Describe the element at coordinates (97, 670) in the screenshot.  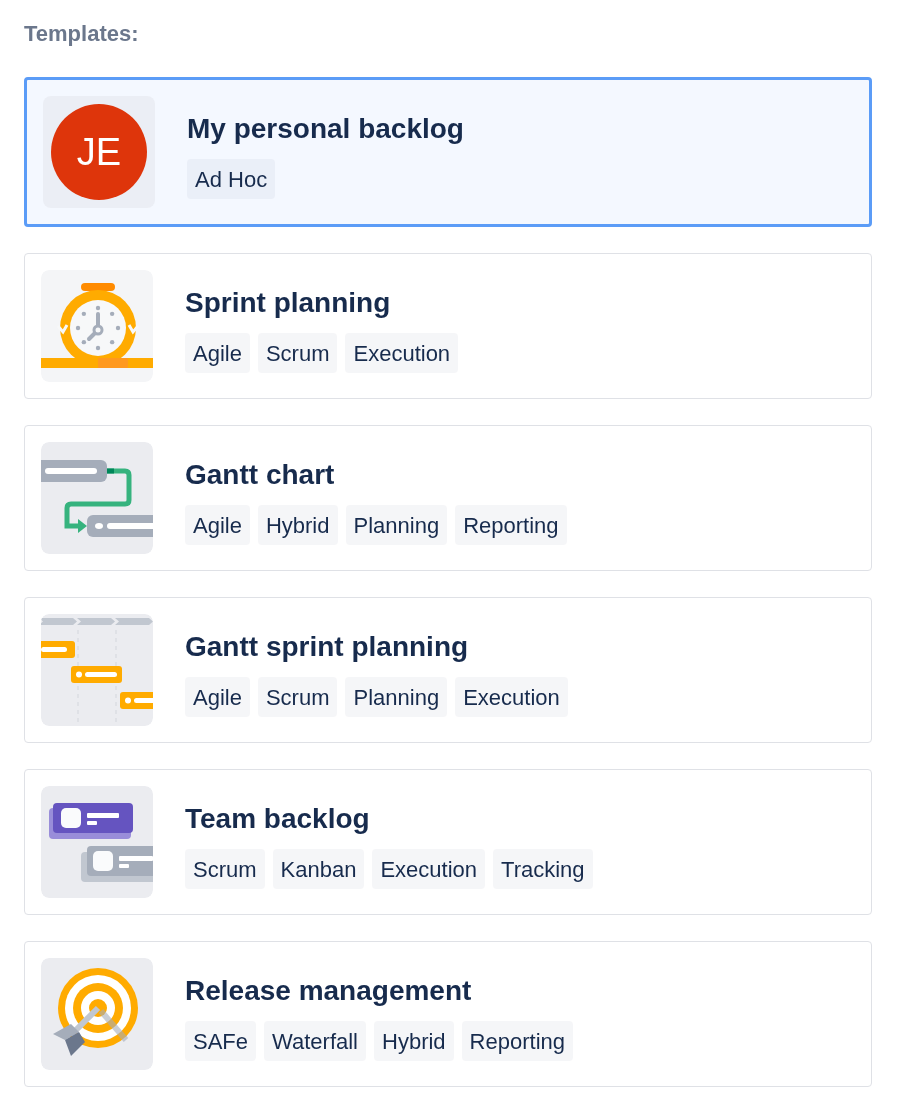
I see `timeline-icon` at that location.